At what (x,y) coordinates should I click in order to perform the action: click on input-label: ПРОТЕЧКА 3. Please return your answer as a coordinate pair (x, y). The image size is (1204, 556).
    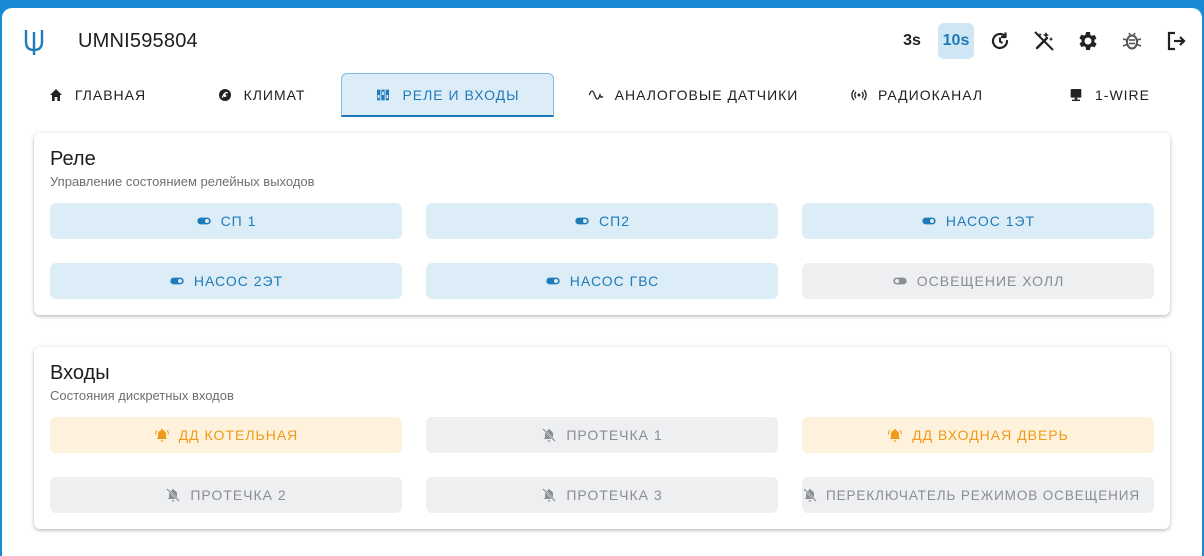
    Looking at the image, I should click on (614, 495).